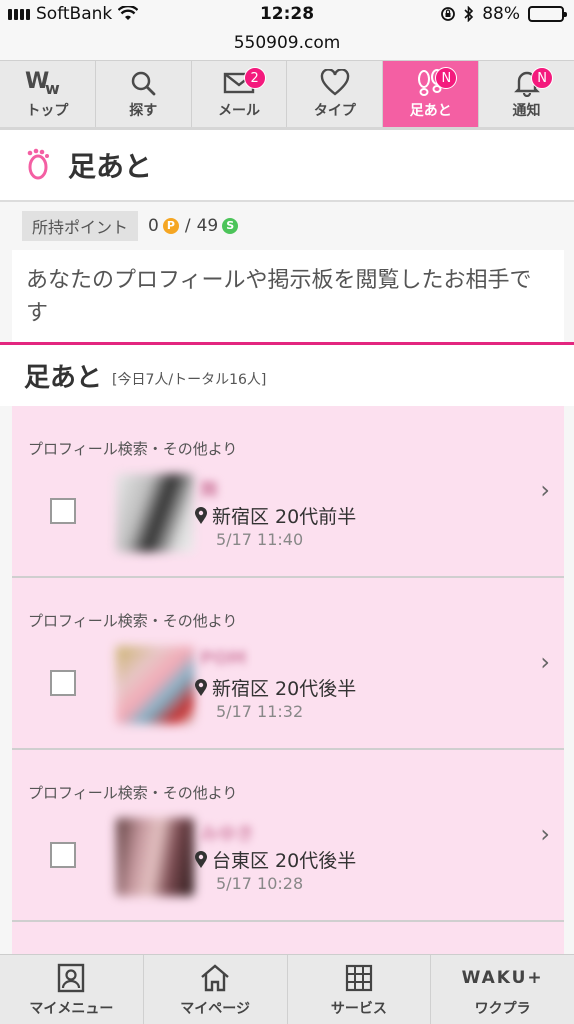 The image size is (574, 1024). I want to click on s-coin-icon: S, so click(230, 226).